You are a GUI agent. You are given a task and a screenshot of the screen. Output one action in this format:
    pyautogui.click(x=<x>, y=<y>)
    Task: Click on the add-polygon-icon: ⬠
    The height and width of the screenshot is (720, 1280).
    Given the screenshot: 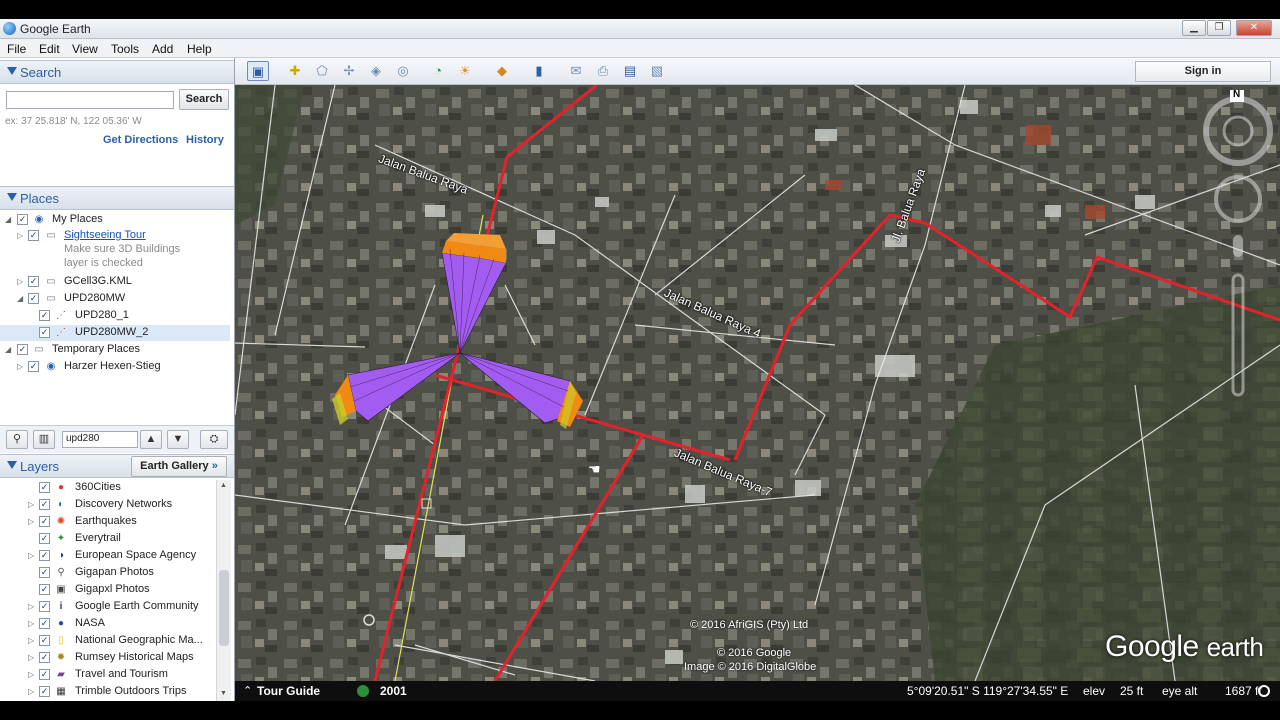 What is the action you would take?
    pyautogui.click(x=322, y=71)
    